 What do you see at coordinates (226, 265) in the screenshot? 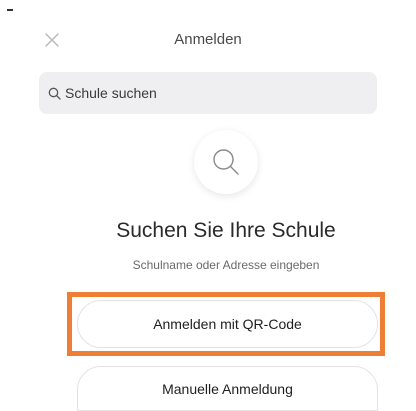
I see `empty-state-subheading: Schulname oder Adresse eingeben` at bounding box center [226, 265].